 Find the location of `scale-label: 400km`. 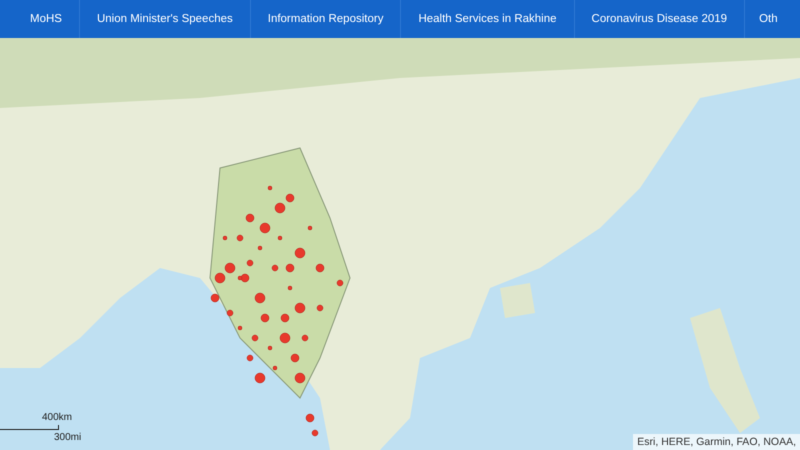

scale-label: 400km is located at coordinates (57, 417).